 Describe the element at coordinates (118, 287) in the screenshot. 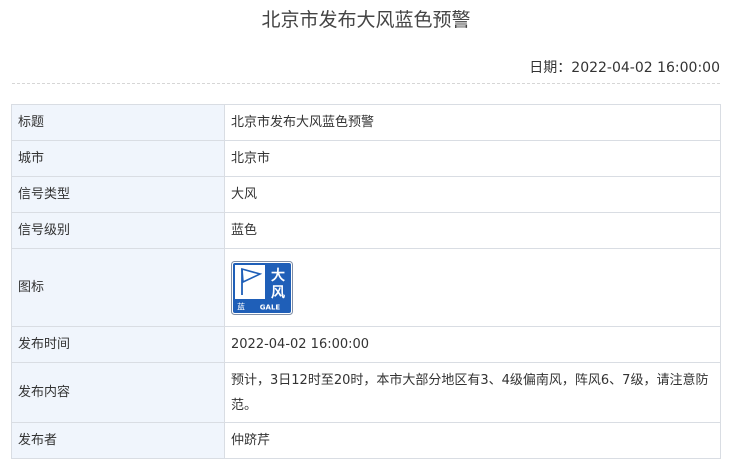

I see `row-label-icon: 图标` at that location.